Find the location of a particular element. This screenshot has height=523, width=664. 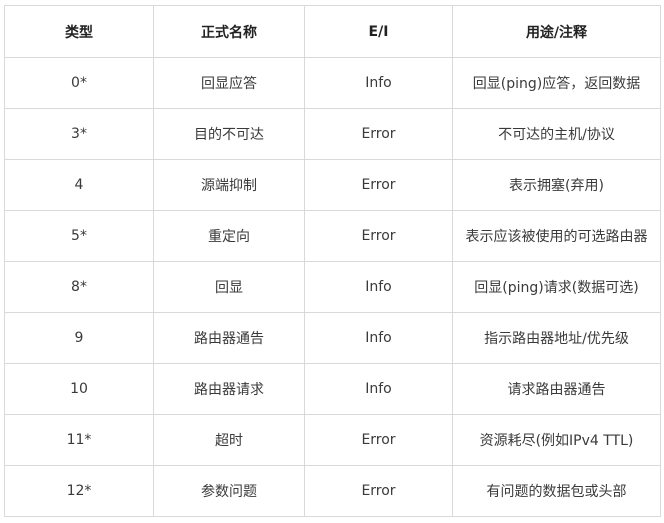

cell-formal-name: 参数问题 is located at coordinates (229, 491).